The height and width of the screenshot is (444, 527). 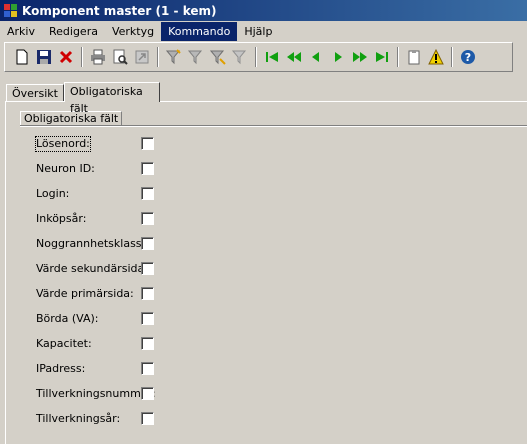 What do you see at coordinates (98, 57) in the screenshot?
I see `print-icon` at bounding box center [98, 57].